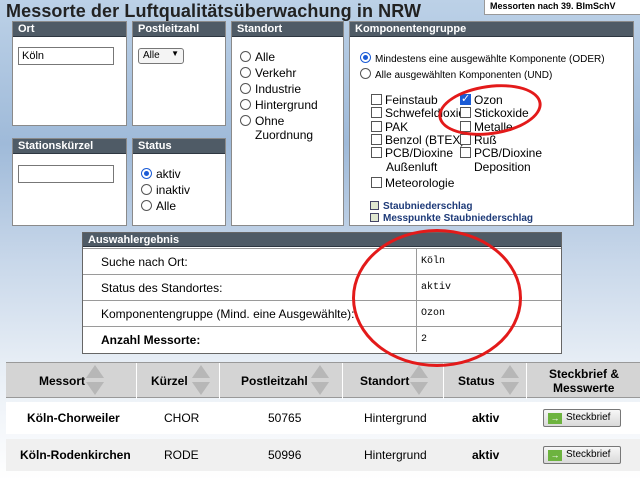 This screenshot has width=640, height=480. What do you see at coordinates (165, 190) in the screenshot?
I see `status-option-inaktiv: inaktiv` at bounding box center [165, 190].